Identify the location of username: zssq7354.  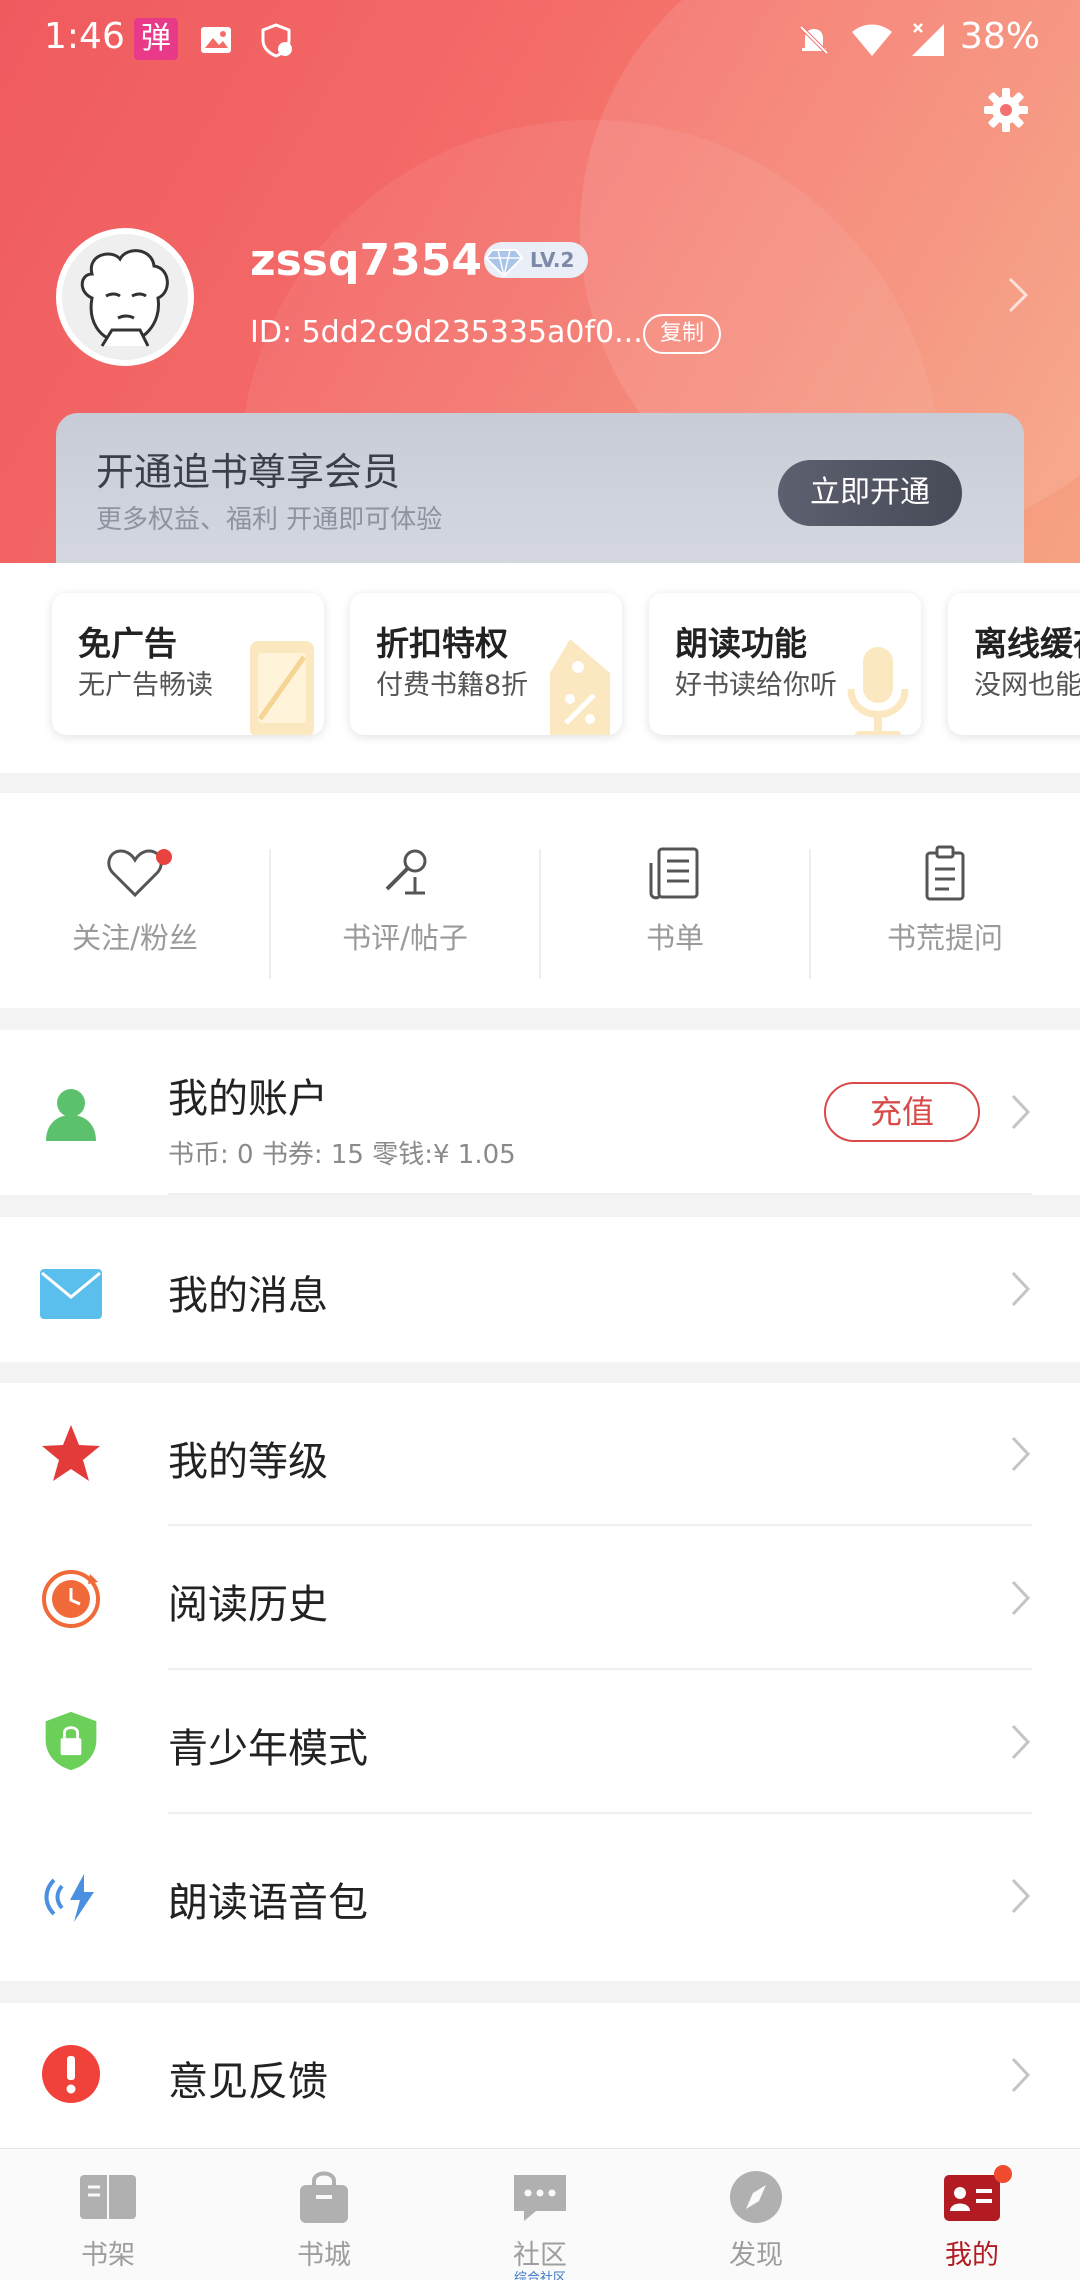
(366, 260).